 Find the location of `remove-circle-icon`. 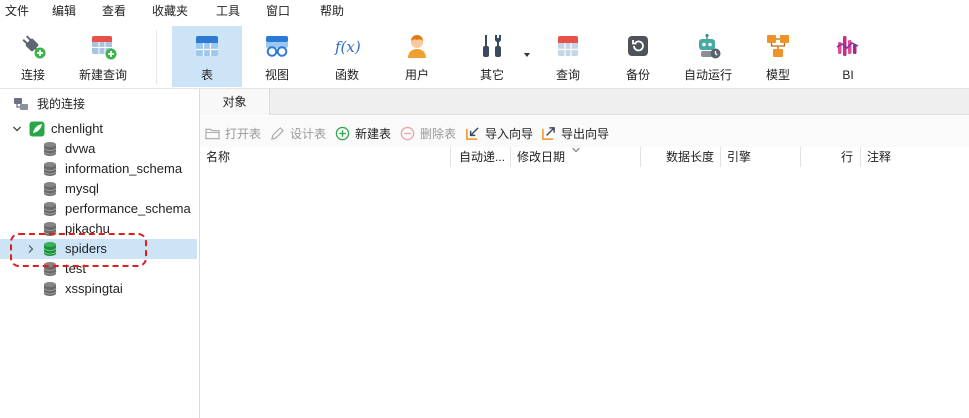

remove-circle-icon is located at coordinates (407, 133).